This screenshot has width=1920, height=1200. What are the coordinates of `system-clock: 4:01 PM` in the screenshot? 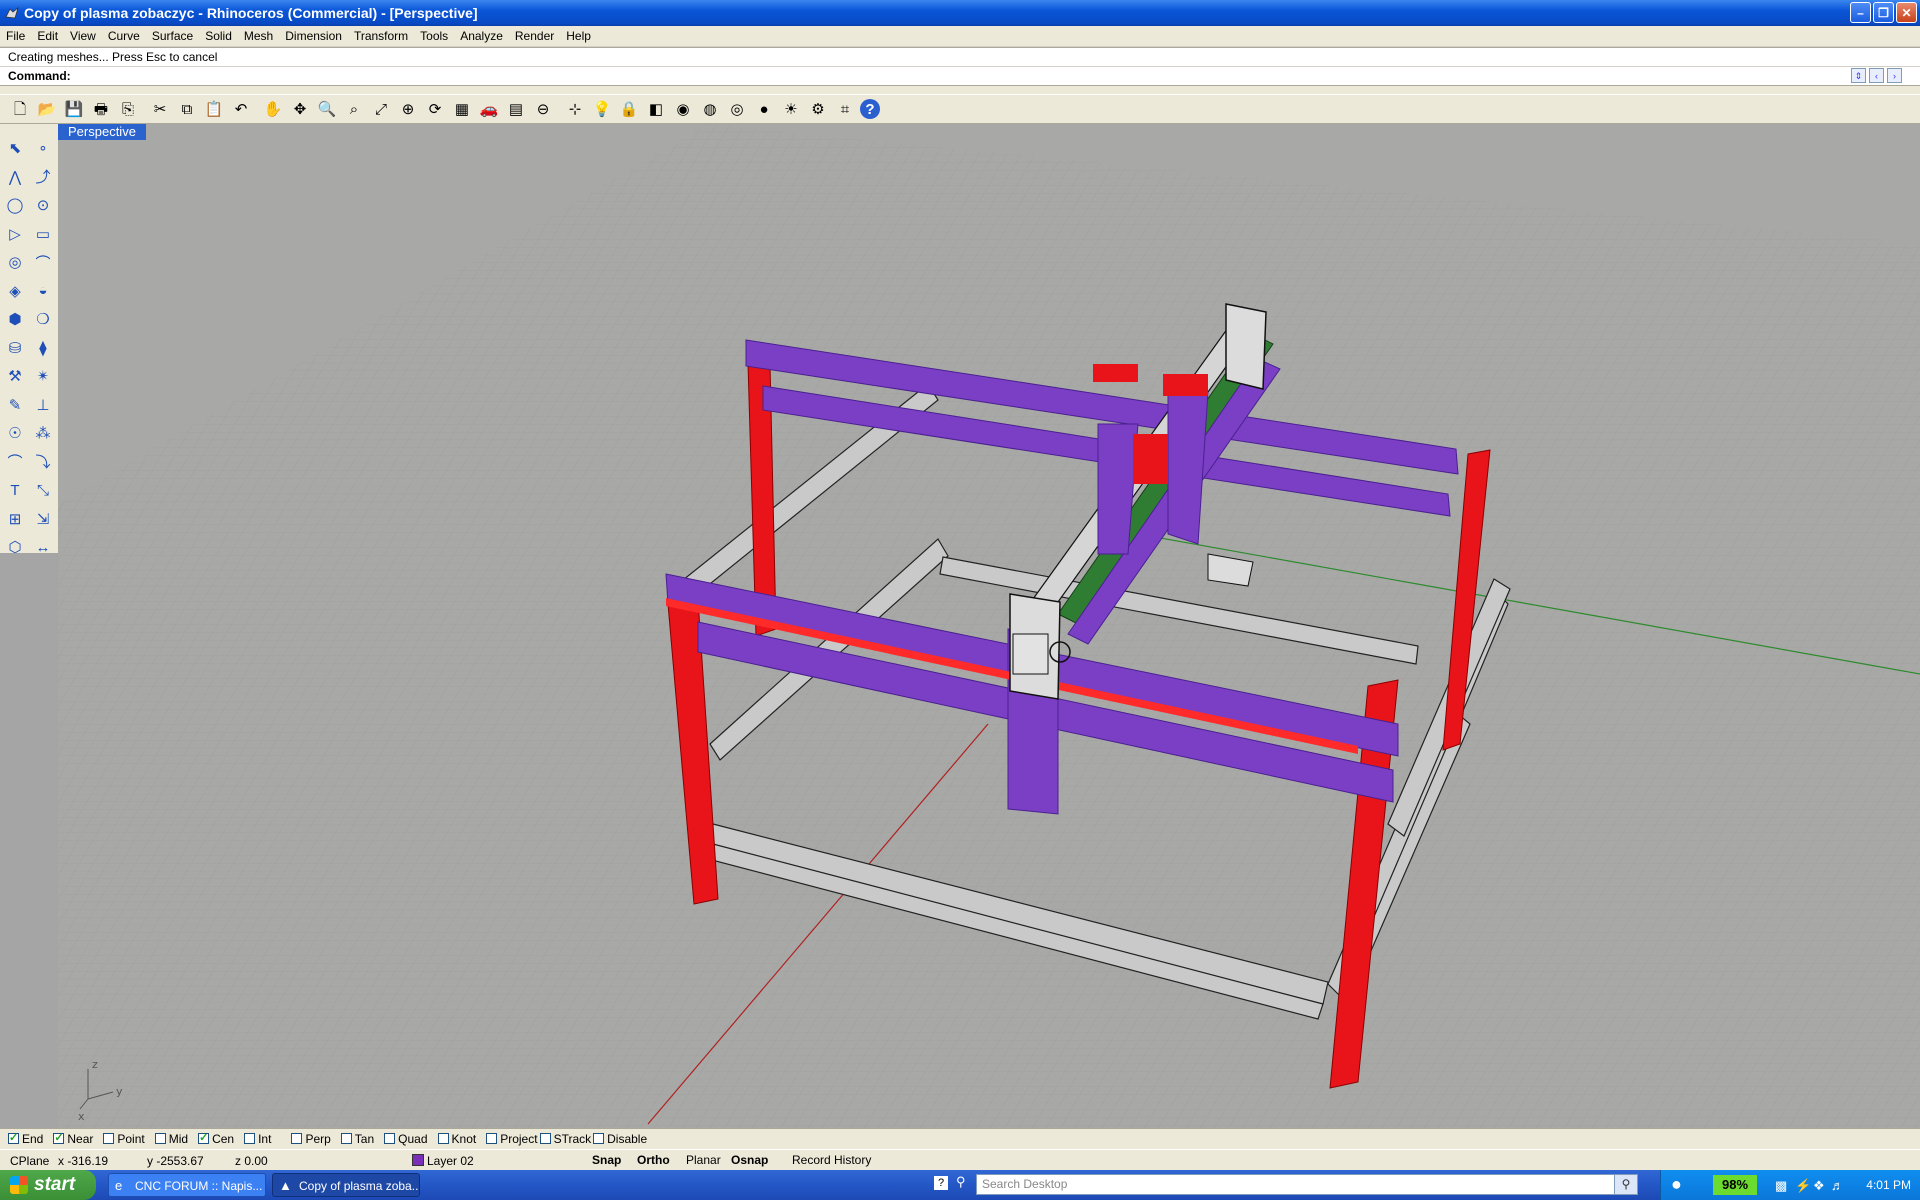 It's located at (1888, 1185).